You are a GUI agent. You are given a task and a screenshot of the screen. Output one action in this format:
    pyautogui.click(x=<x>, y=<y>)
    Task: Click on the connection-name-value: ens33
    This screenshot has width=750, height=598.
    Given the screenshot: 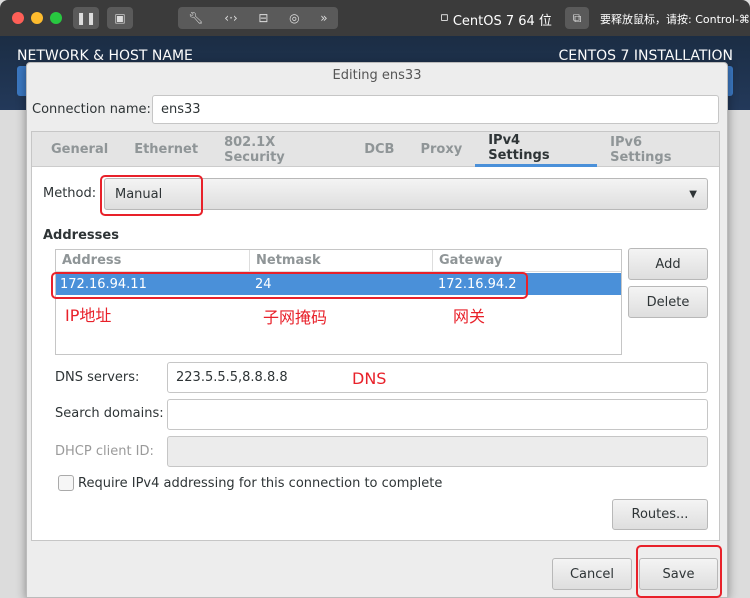 What is the action you would take?
    pyautogui.click(x=181, y=109)
    